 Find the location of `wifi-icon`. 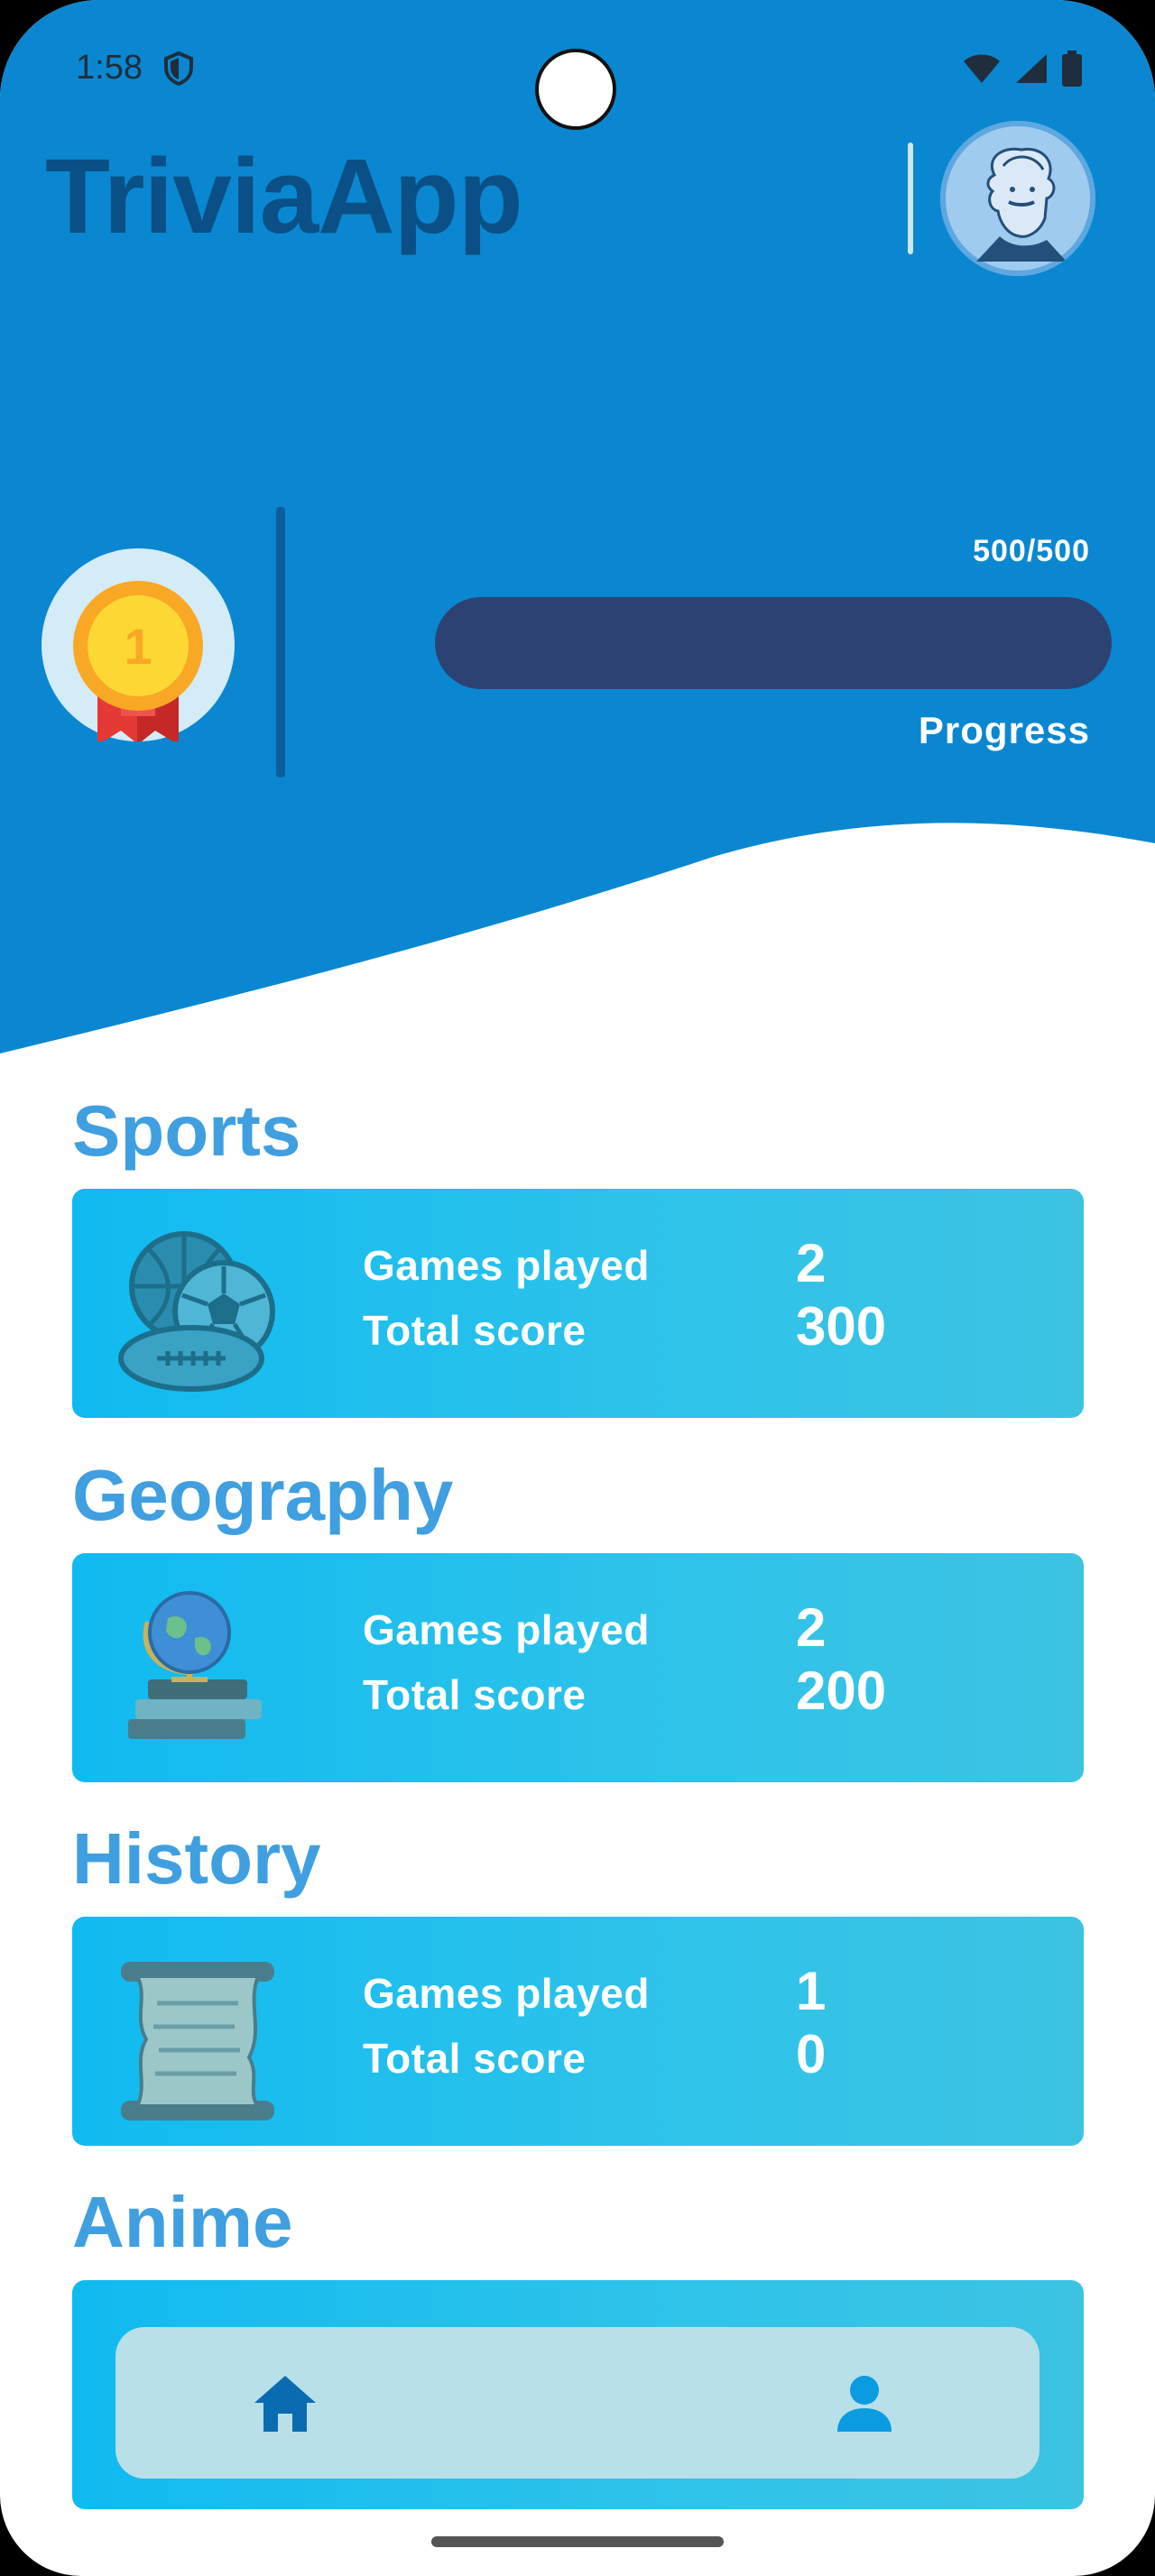

wifi-icon is located at coordinates (982, 68).